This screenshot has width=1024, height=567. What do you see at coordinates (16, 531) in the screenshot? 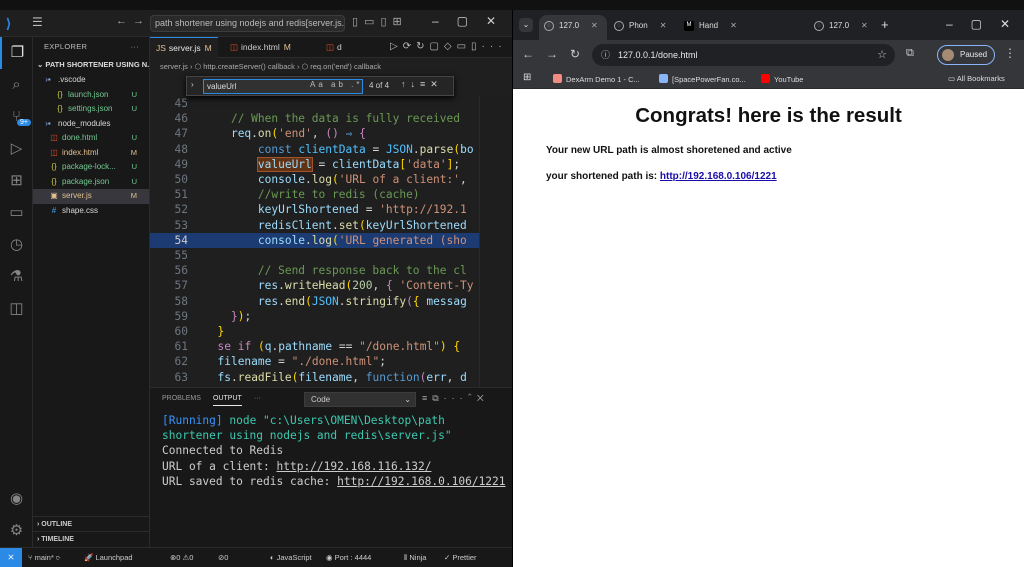
I see `settings-gear-icon: ⚙` at bounding box center [16, 531].